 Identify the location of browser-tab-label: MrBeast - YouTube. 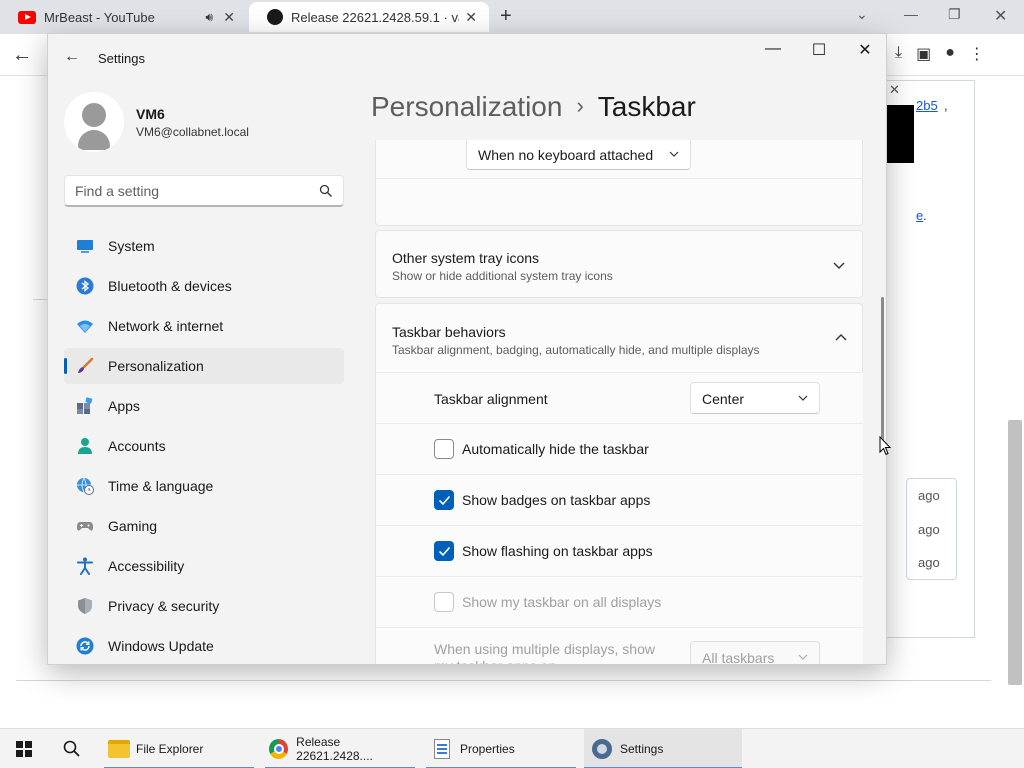
(99, 17).